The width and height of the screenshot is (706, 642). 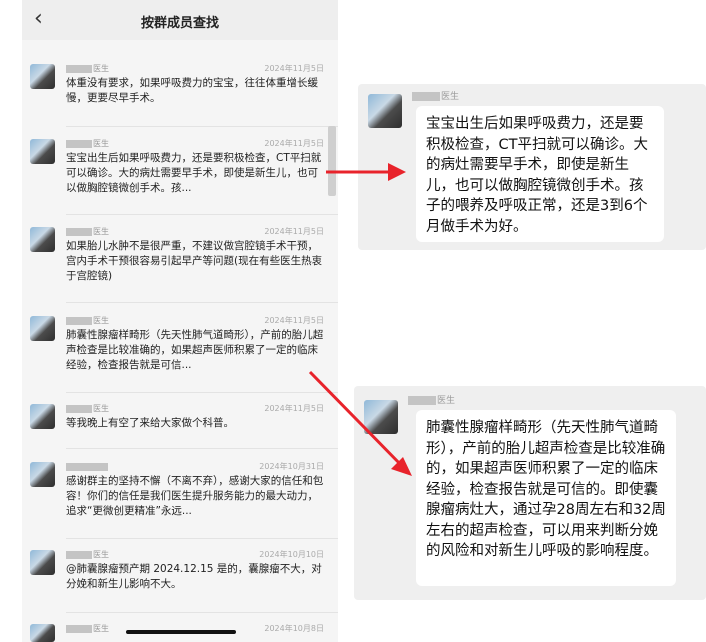 What do you see at coordinates (360, 319) in the screenshot?
I see `annotation-arrows` at bounding box center [360, 319].